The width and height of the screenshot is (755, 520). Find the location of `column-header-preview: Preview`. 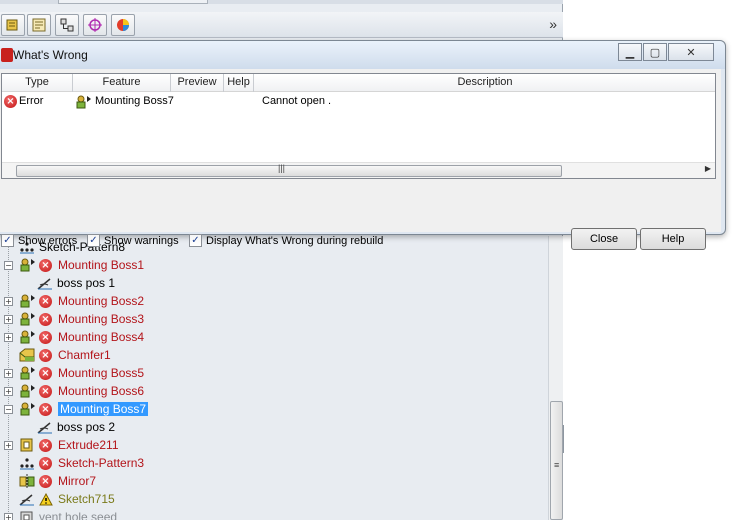

column-header-preview: Preview is located at coordinates (197, 83).